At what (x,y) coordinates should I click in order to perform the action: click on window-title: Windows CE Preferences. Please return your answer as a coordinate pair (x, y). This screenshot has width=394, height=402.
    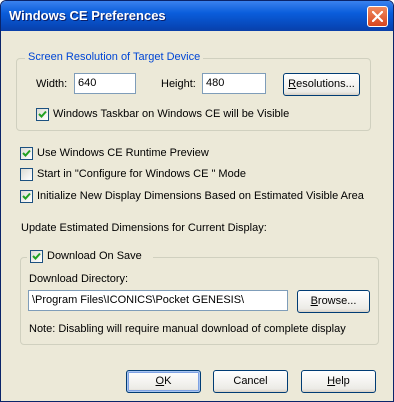
    Looking at the image, I should click on (87, 15).